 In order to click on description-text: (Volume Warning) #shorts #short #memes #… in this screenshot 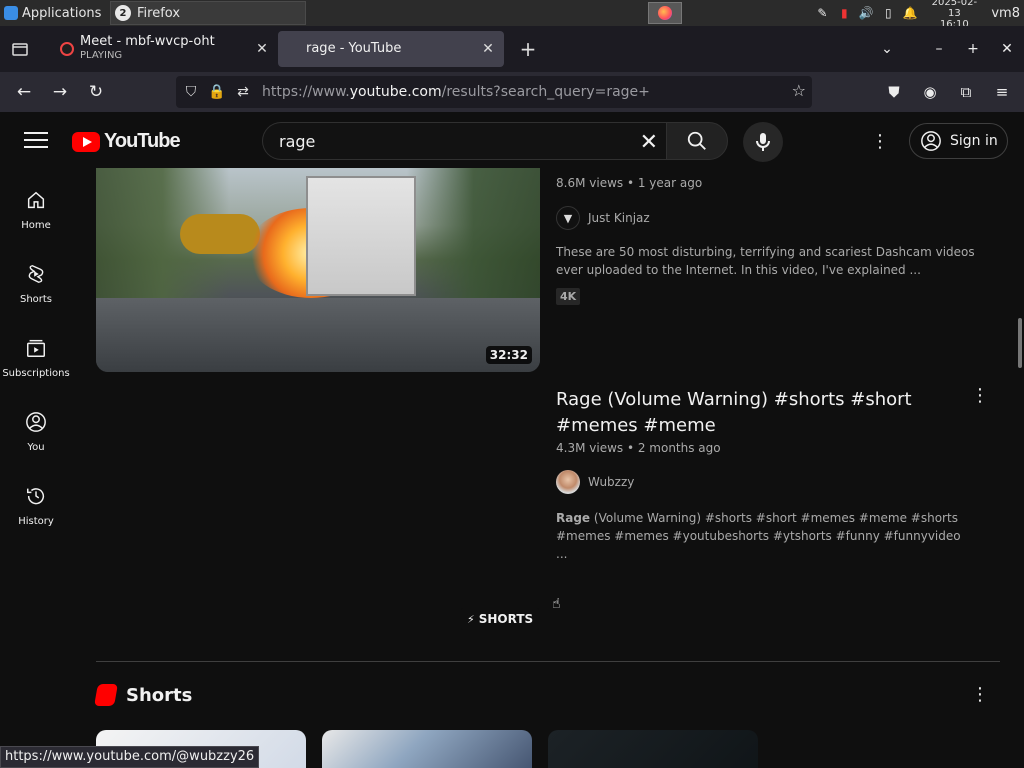, I will do `click(758, 536)`.